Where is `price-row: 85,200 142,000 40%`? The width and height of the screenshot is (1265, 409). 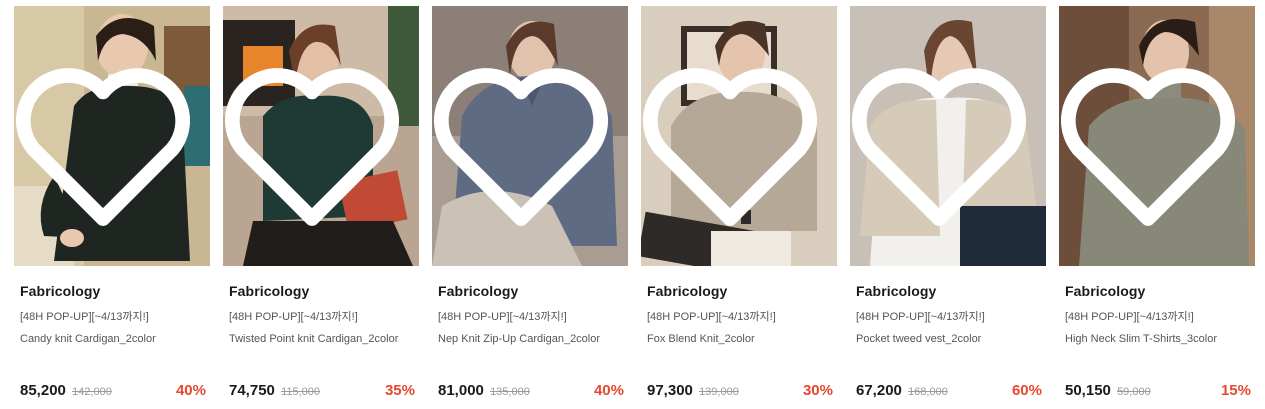 price-row: 85,200 142,000 40% is located at coordinates (113, 392).